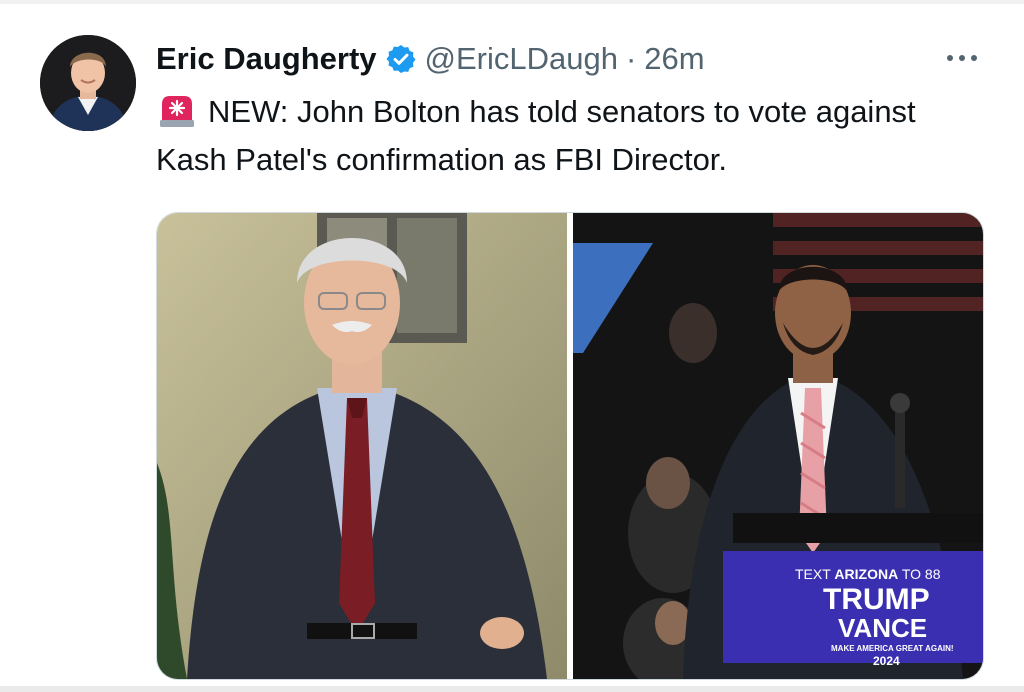 This screenshot has width=1024, height=692. I want to click on tweet-timestamp: 26m, so click(674, 59).